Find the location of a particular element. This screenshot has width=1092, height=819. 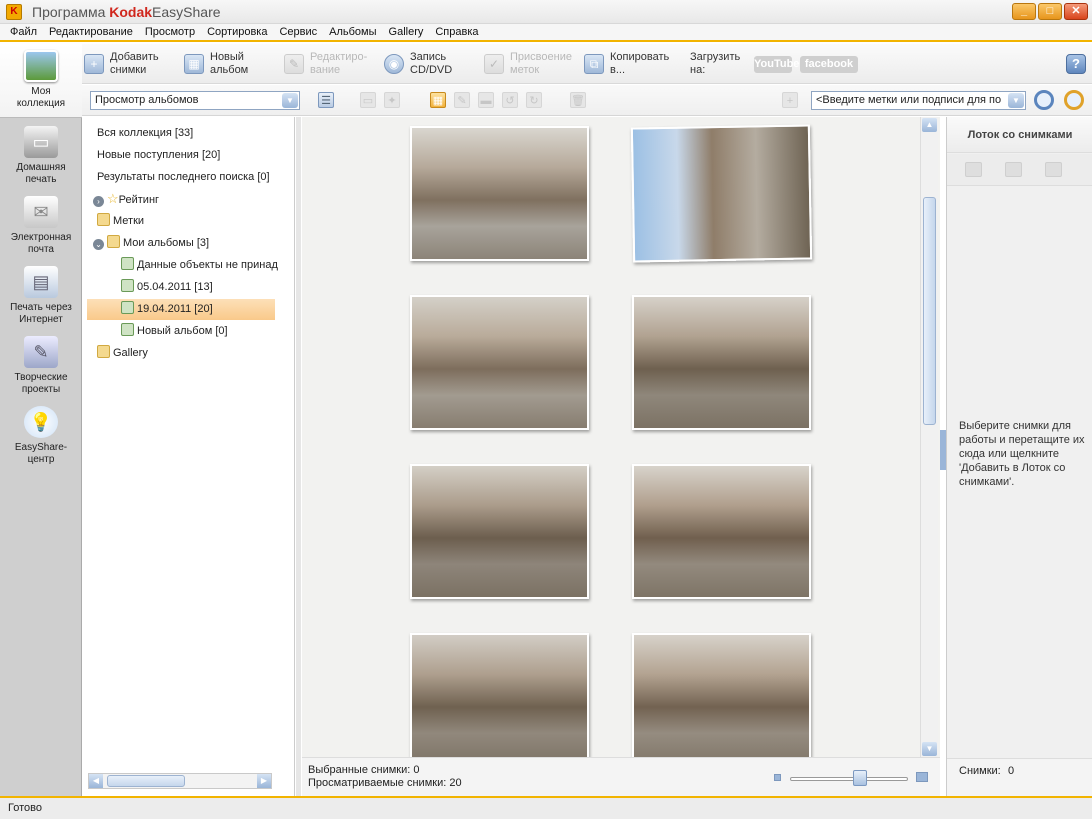

nav-easyshare-center: 💡 EasyShare- центр is located at coordinates (41, 435).